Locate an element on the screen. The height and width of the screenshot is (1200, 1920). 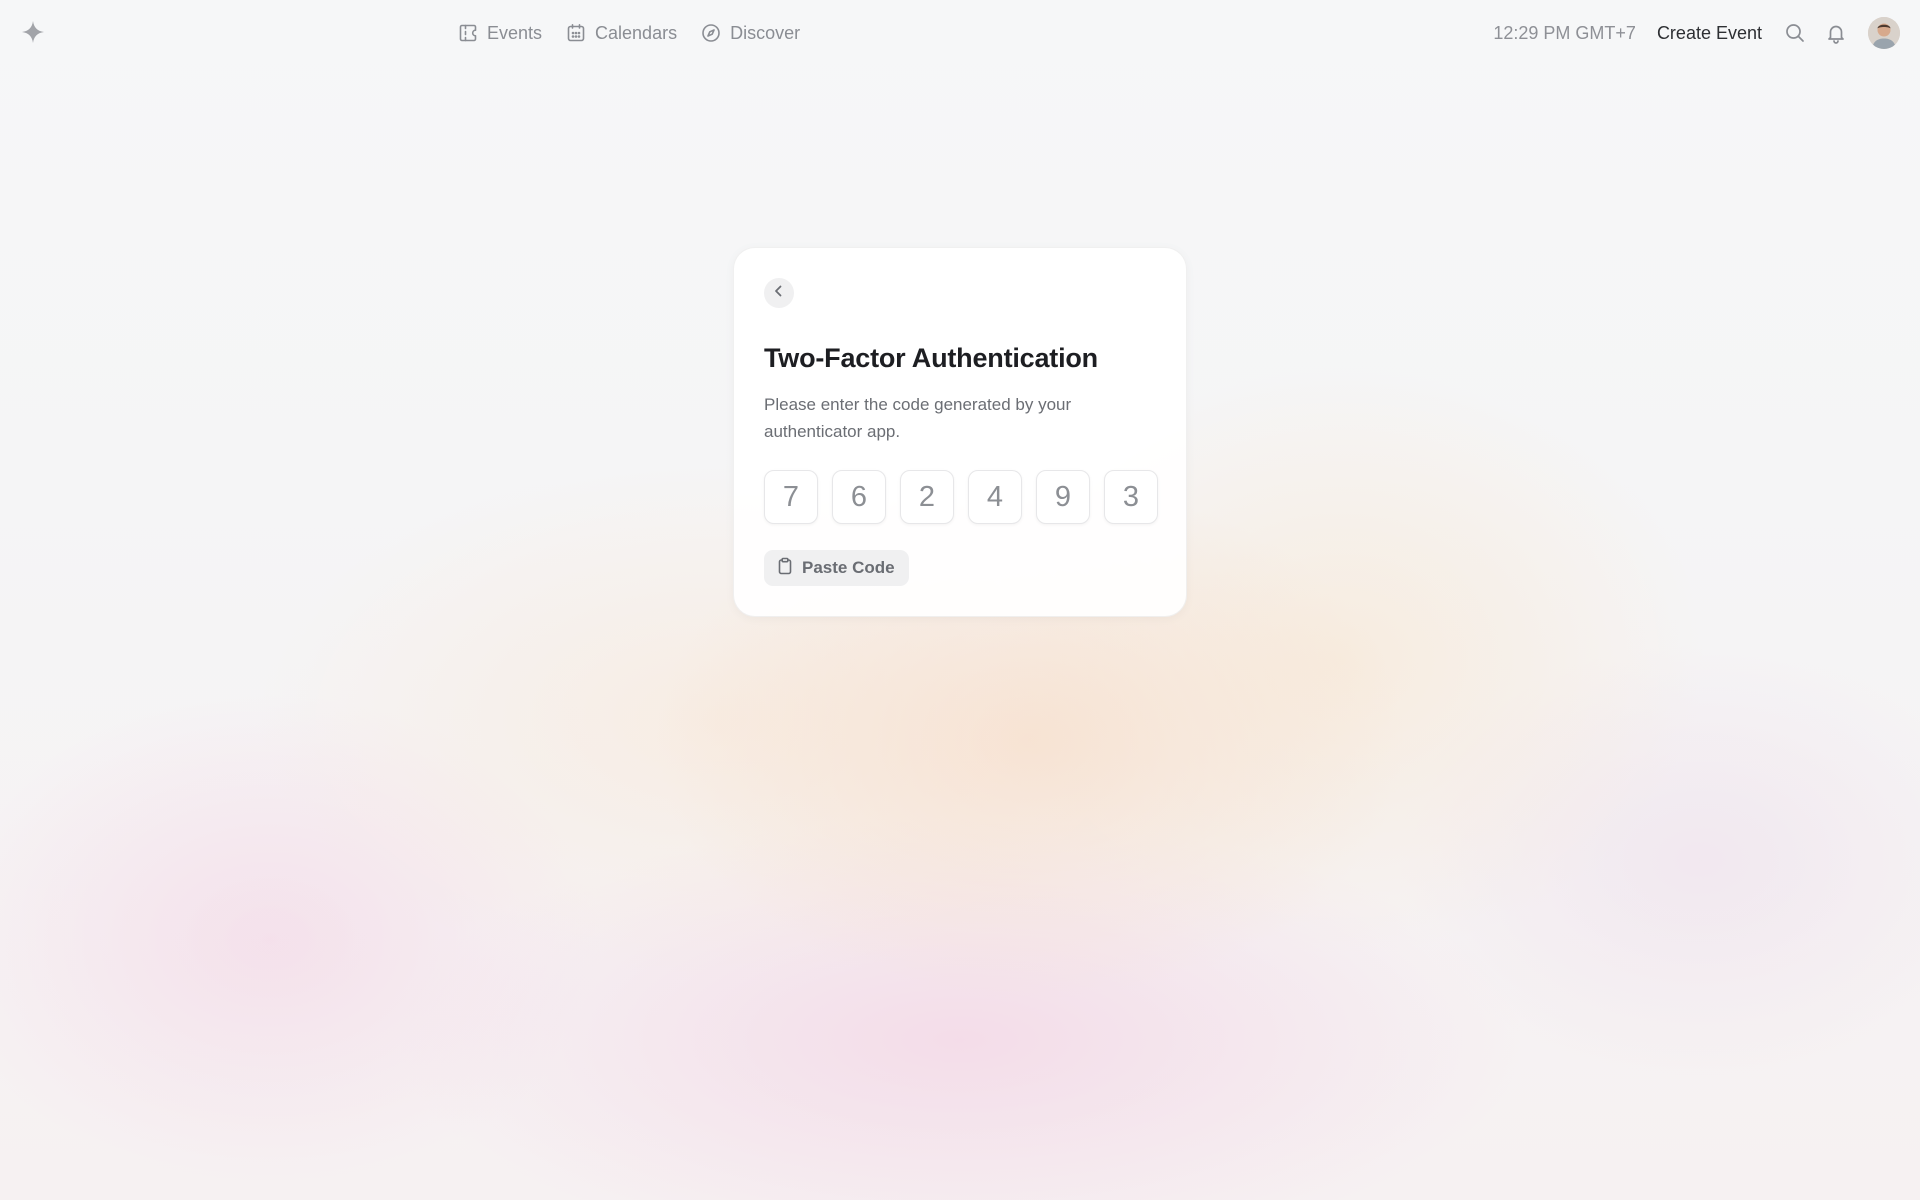
verification-code-input: 7 6 2 4 9 3 is located at coordinates (961, 497).